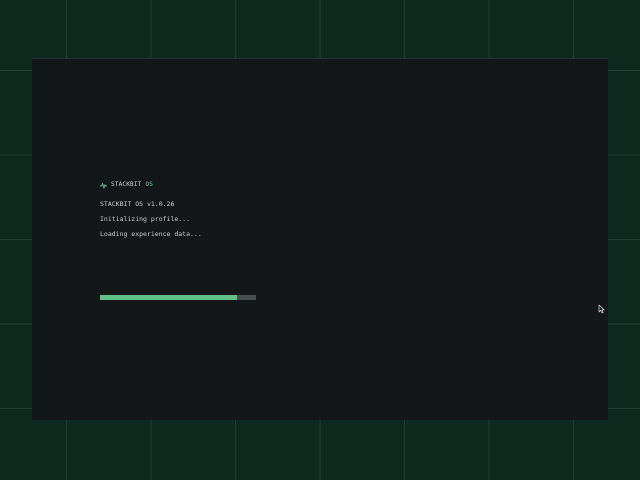  I want to click on brand-name: STACKBIT, so click(126, 184).